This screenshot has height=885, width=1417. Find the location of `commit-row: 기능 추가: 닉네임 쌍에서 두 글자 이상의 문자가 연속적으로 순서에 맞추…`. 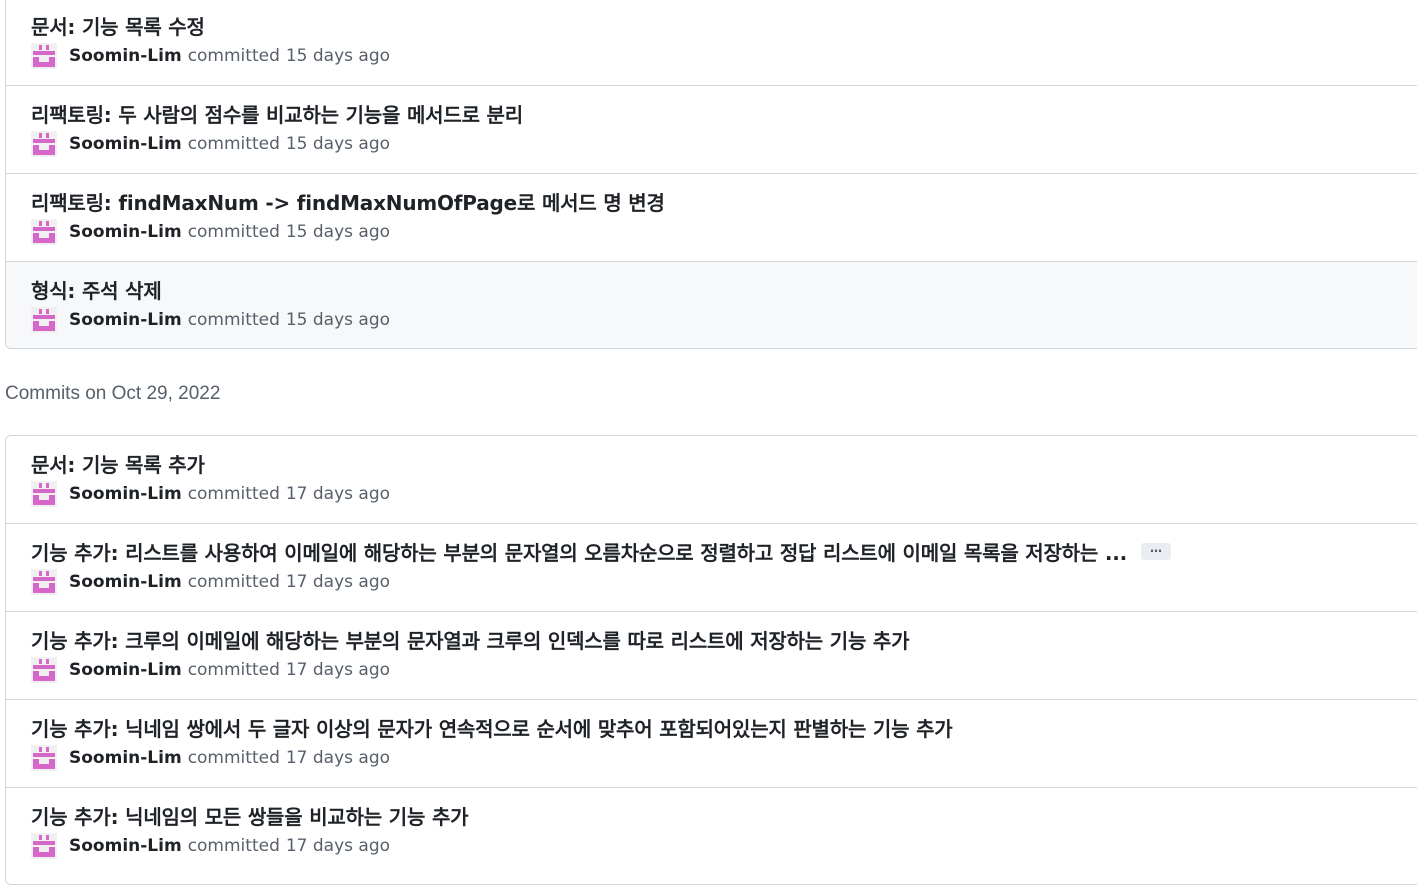

commit-row: 기능 추가: 닉네임 쌍에서 두 글자 이상의 문자가 연속적으로 순서에 맞추… is located at coordinates (711, 744).